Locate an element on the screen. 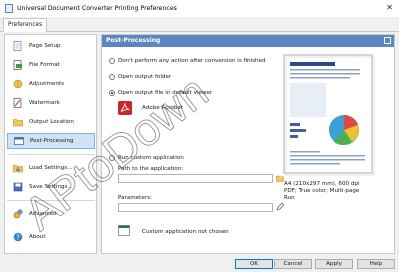 The image size is (399, 272). path-label: Path to the application: is located at coordinates (151, 169).